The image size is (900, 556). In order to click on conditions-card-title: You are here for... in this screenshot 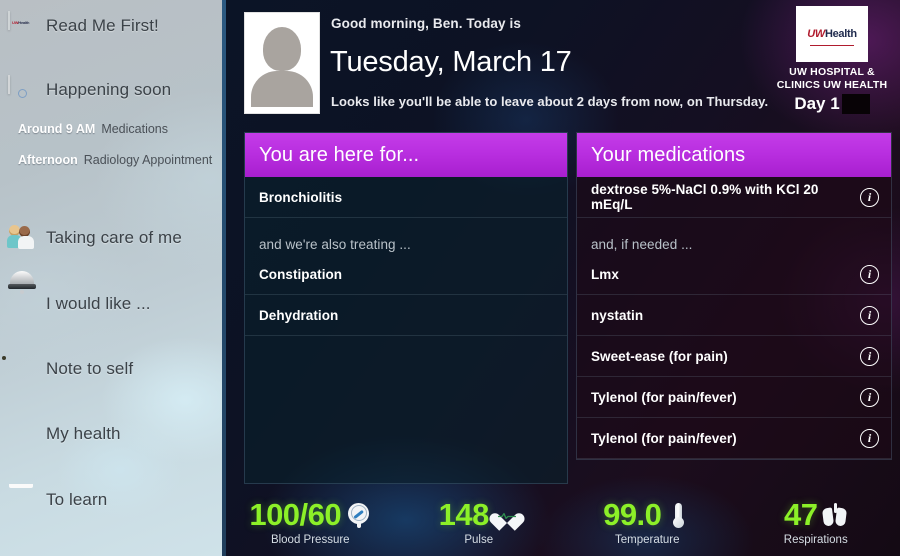, I will do `click(339, 154)`.